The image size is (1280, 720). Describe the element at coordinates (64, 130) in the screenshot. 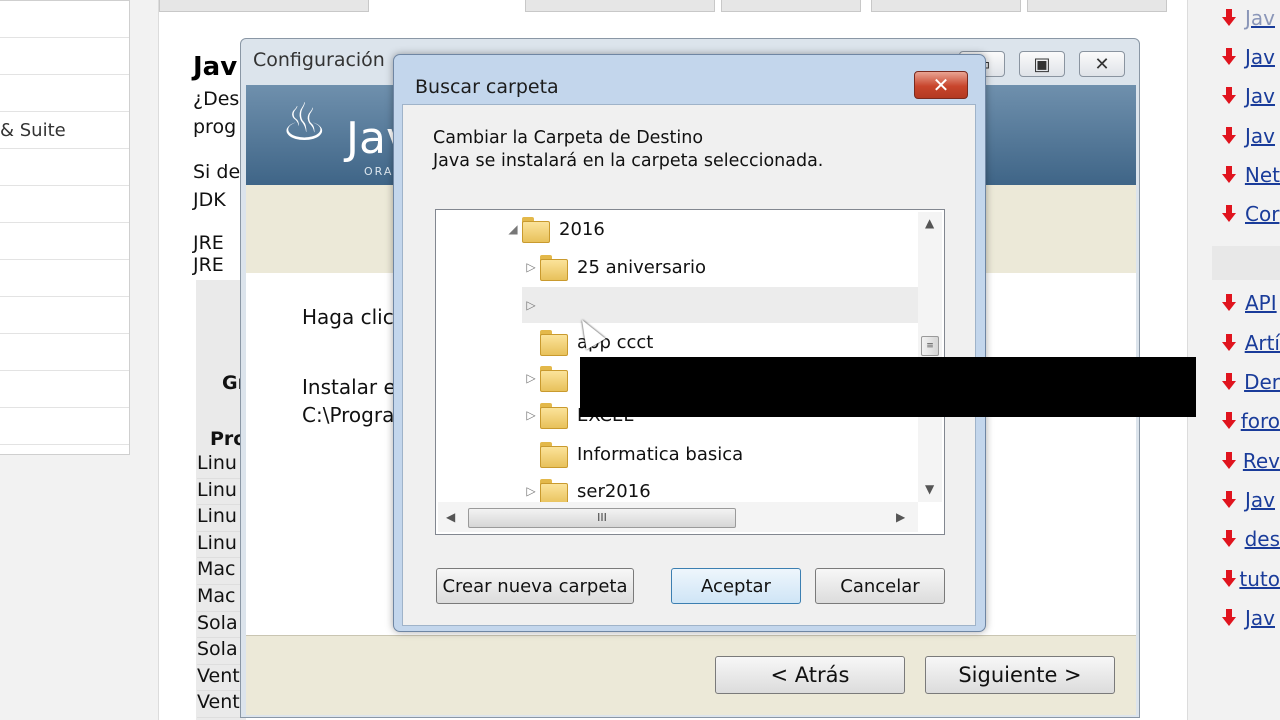

I see `left-row: & Suite` at that location.